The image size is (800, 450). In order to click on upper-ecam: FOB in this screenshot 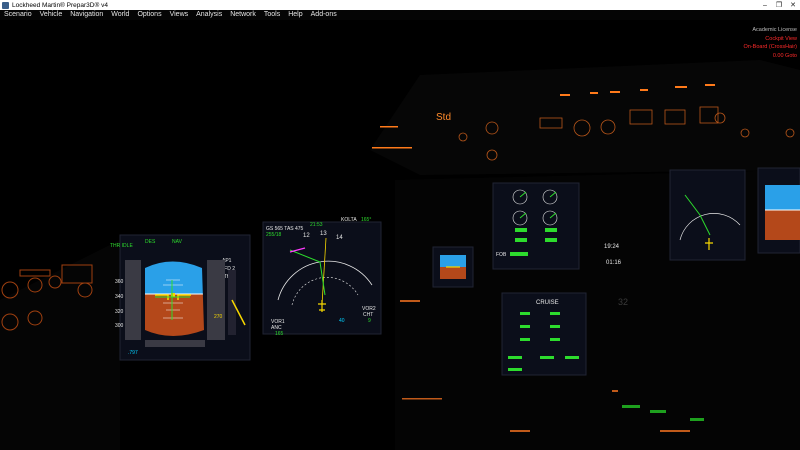, I will do `click(536, 226)`.